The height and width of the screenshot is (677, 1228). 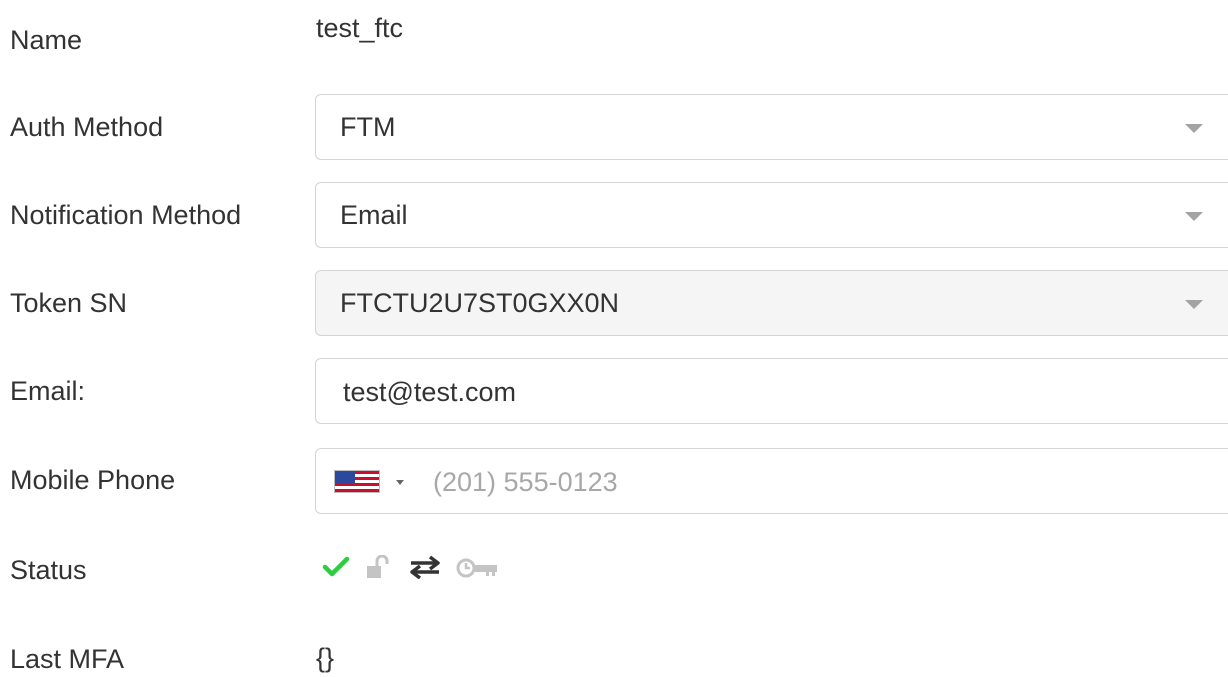 I want to click on email-field-wrapper, so click(x=771, y=391).